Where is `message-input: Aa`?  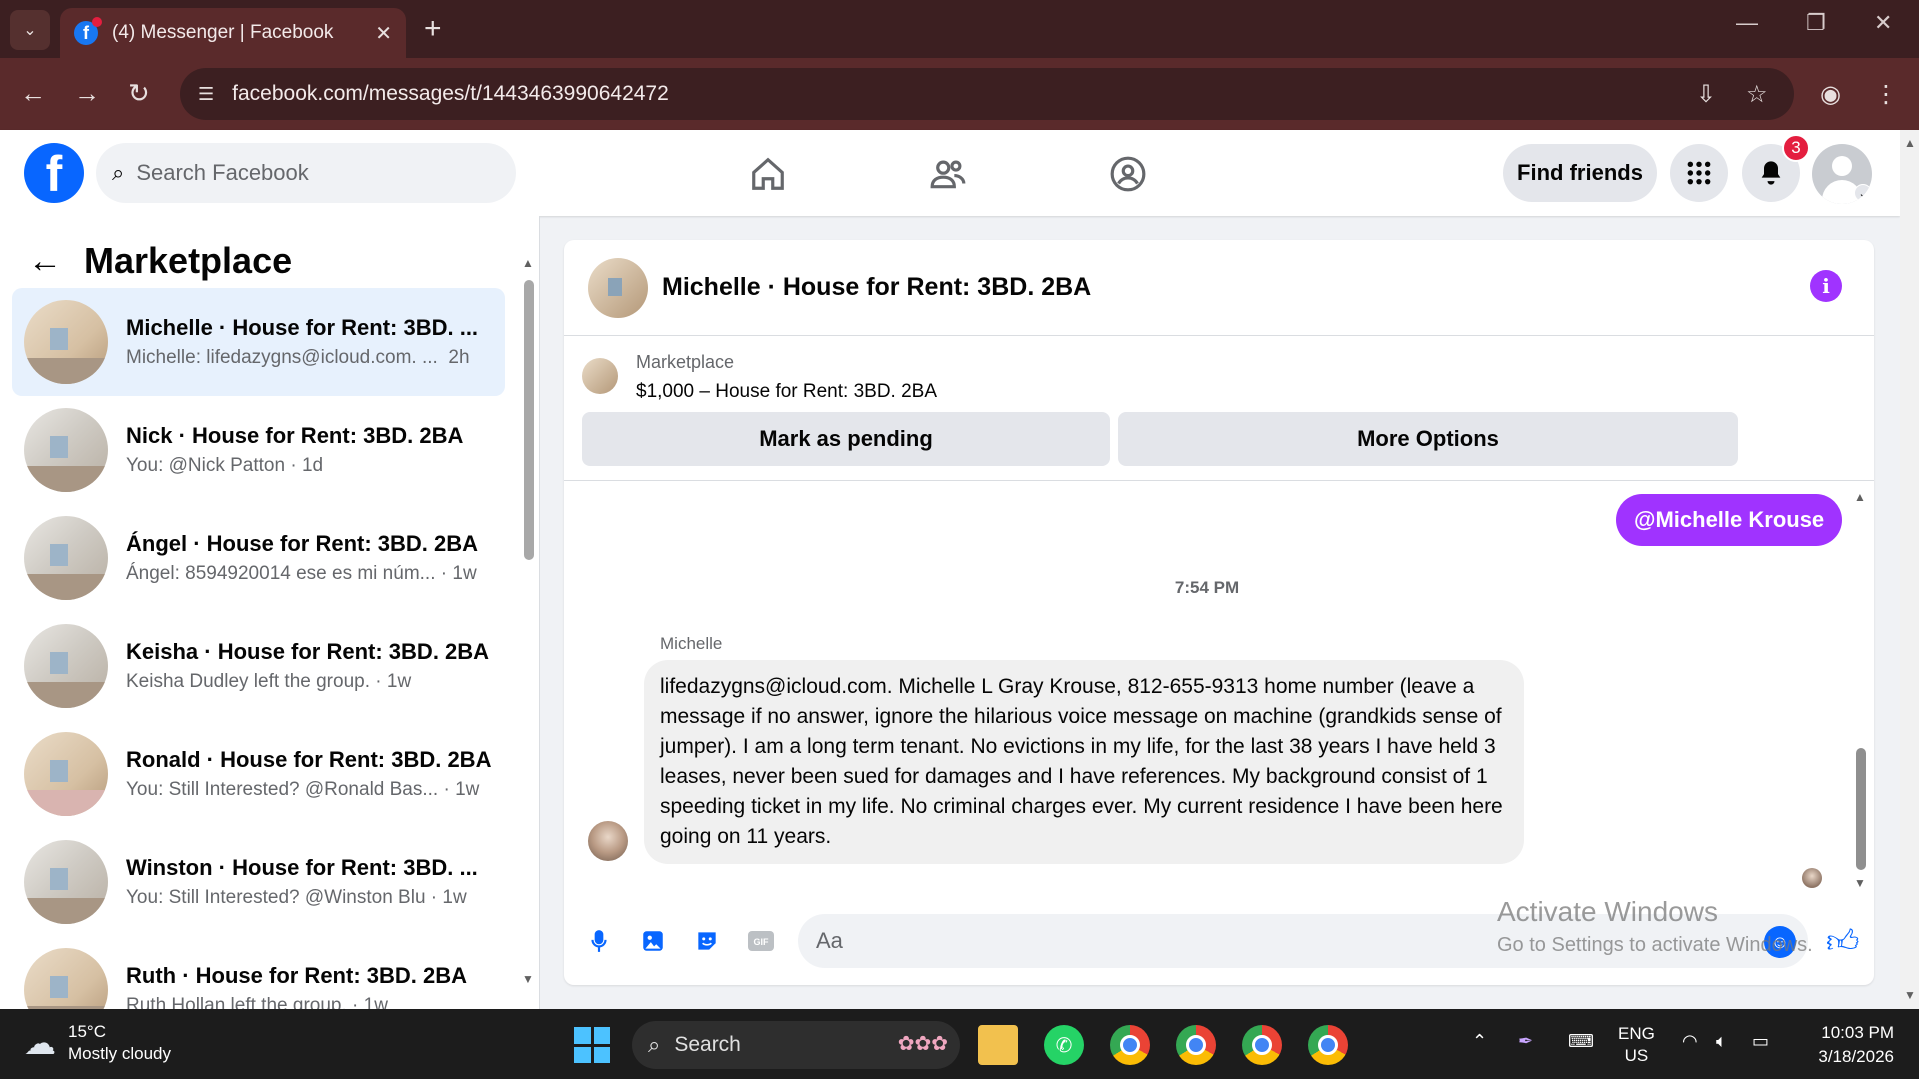
message-input: Aa is located at coordinates (1303, 941).